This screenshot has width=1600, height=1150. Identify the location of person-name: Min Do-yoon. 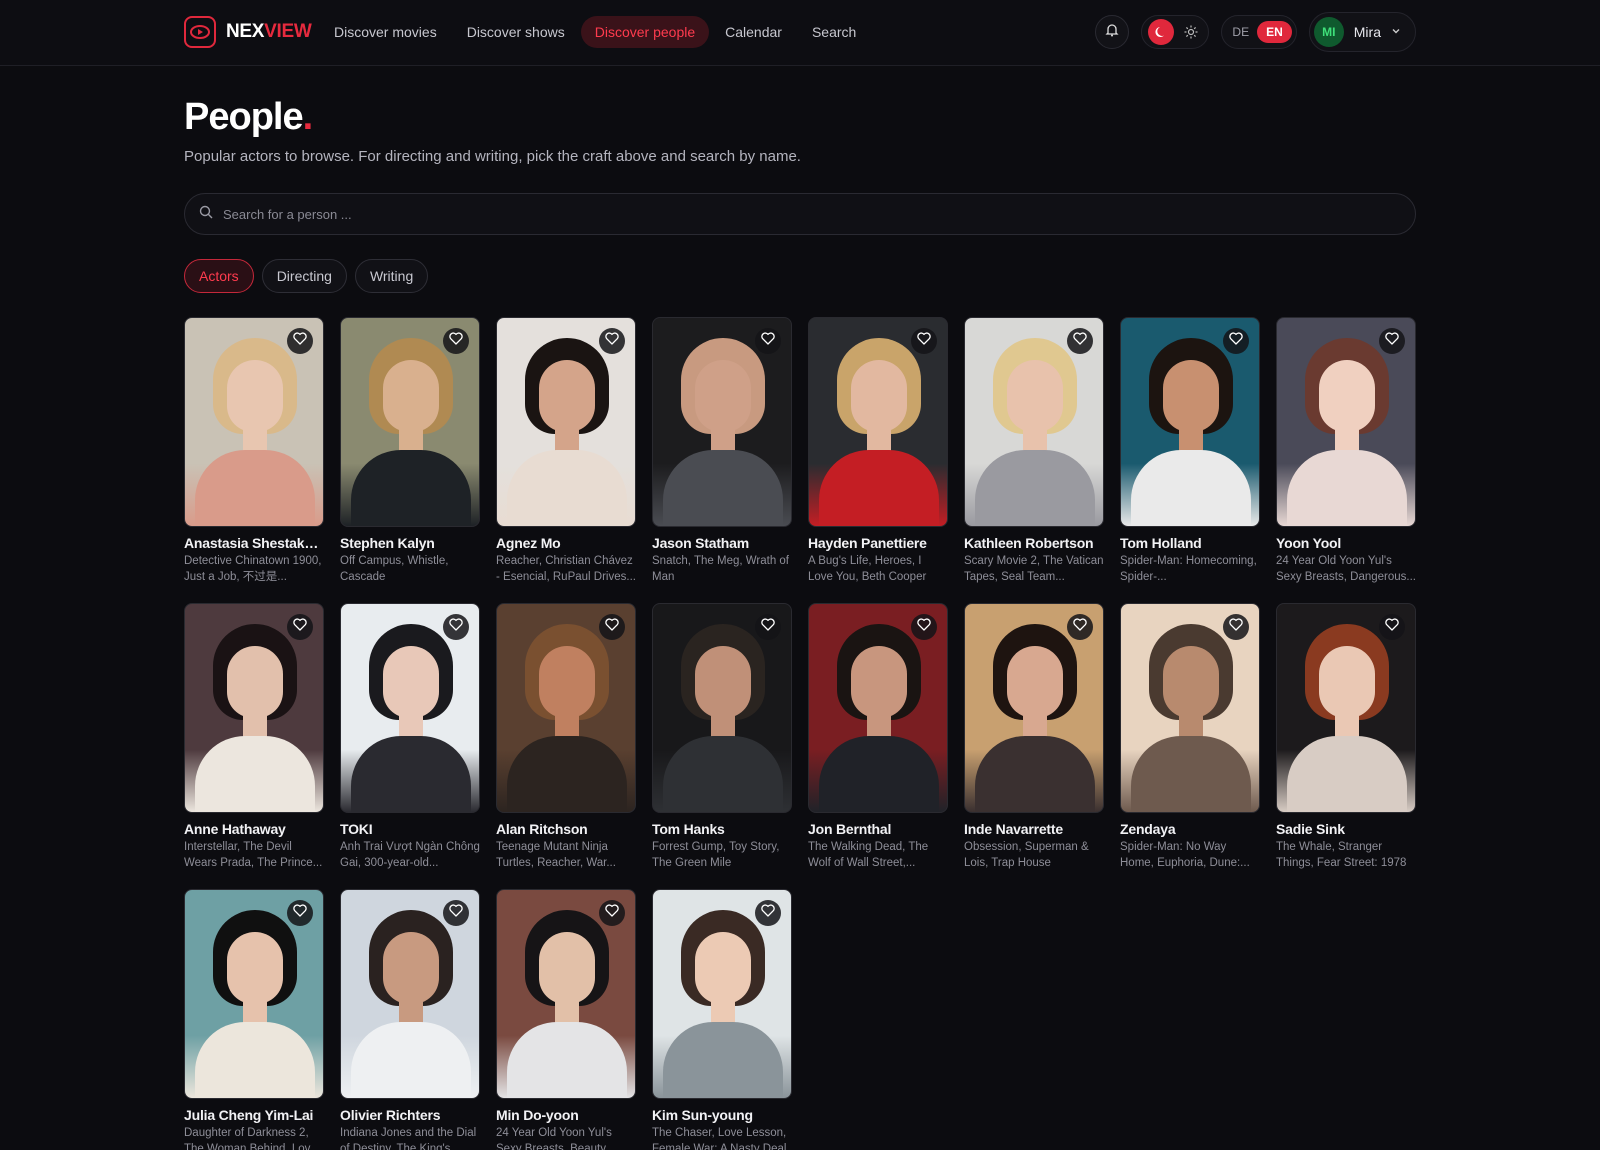
(566, 1115).